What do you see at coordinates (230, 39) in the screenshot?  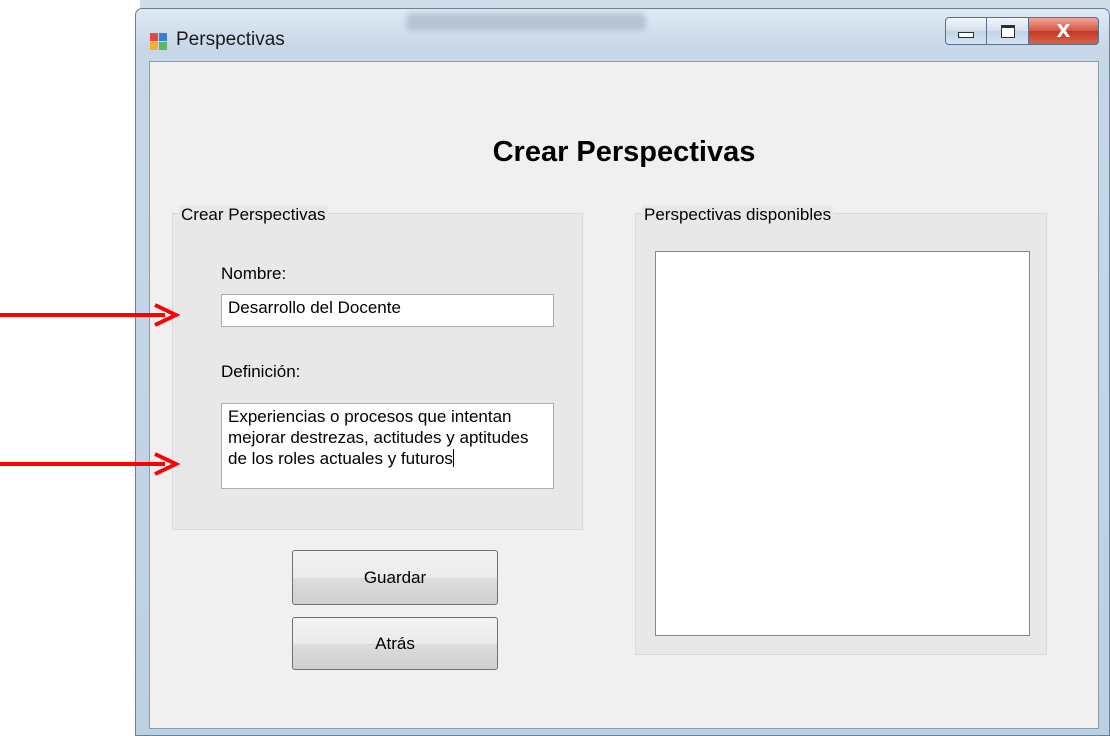 I see `window-title: Perspectivas` at bounding box center [230, 39].